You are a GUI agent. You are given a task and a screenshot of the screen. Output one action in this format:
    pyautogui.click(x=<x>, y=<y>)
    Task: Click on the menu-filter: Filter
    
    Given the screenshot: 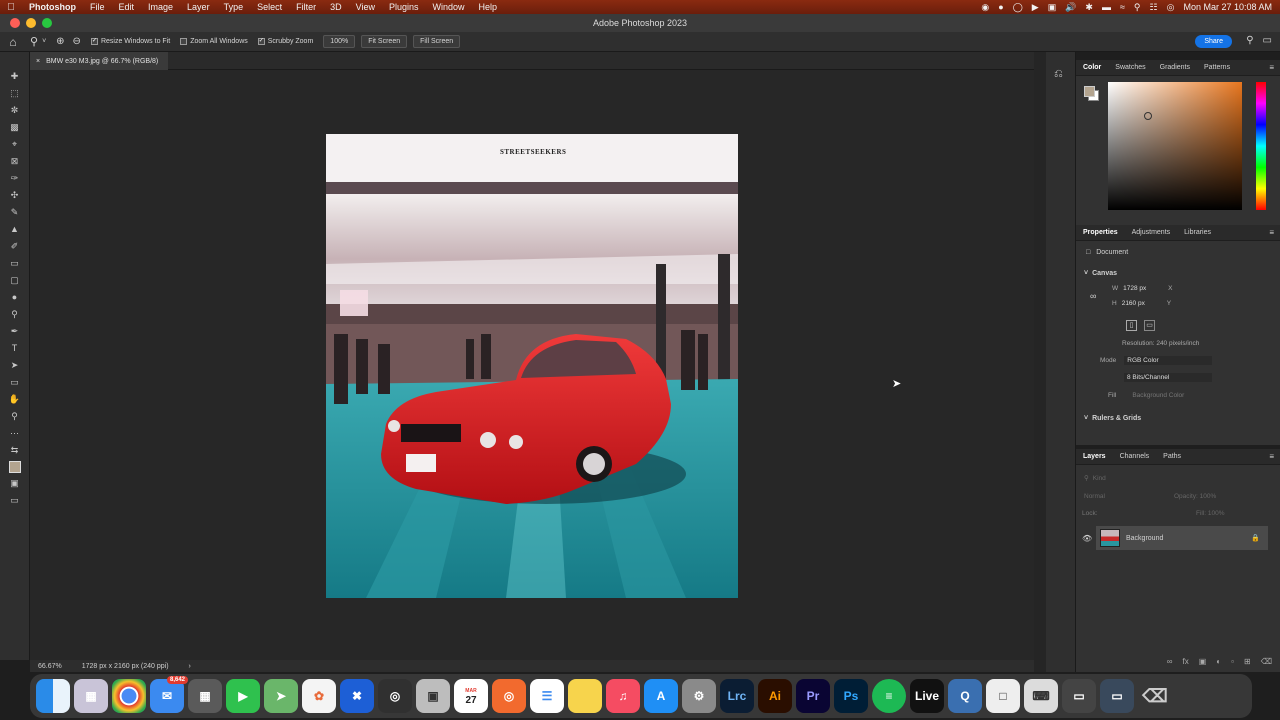 What is the action you would take?
    pyautogui.click(x=306, y=7)
    